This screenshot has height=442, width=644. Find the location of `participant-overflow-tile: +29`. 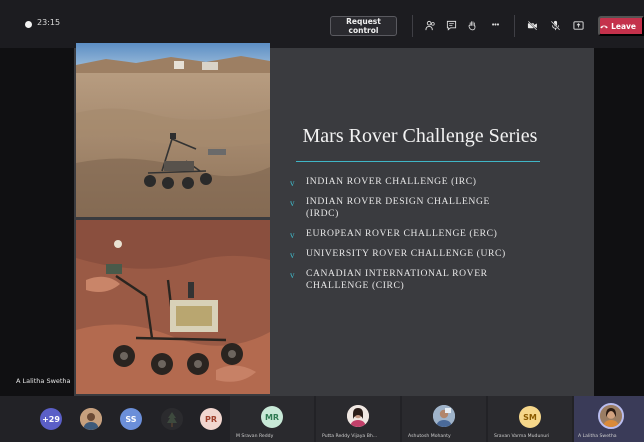

participant-overflow-tile: +29 is located at coordinates (51, 419).